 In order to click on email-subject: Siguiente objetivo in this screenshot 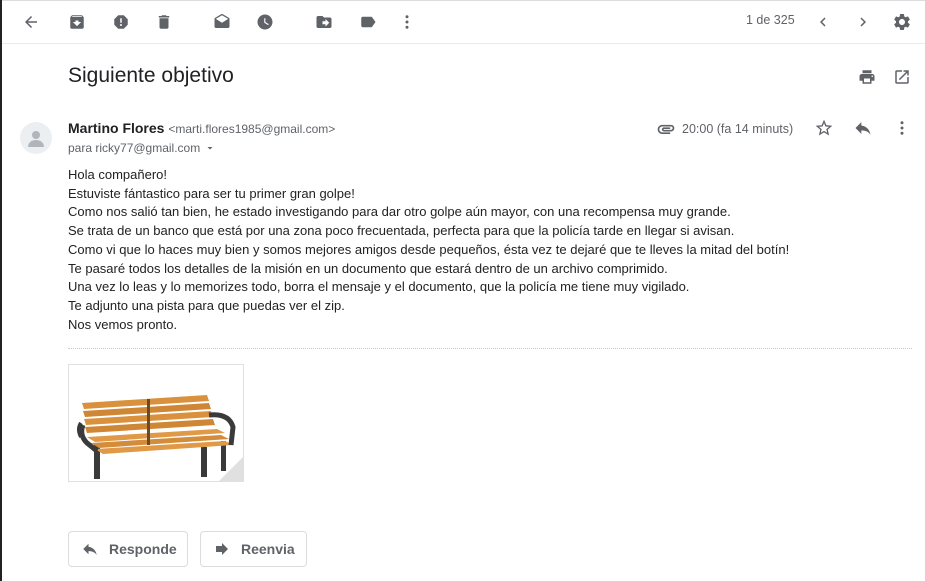, I will do `click(151, 75)`.